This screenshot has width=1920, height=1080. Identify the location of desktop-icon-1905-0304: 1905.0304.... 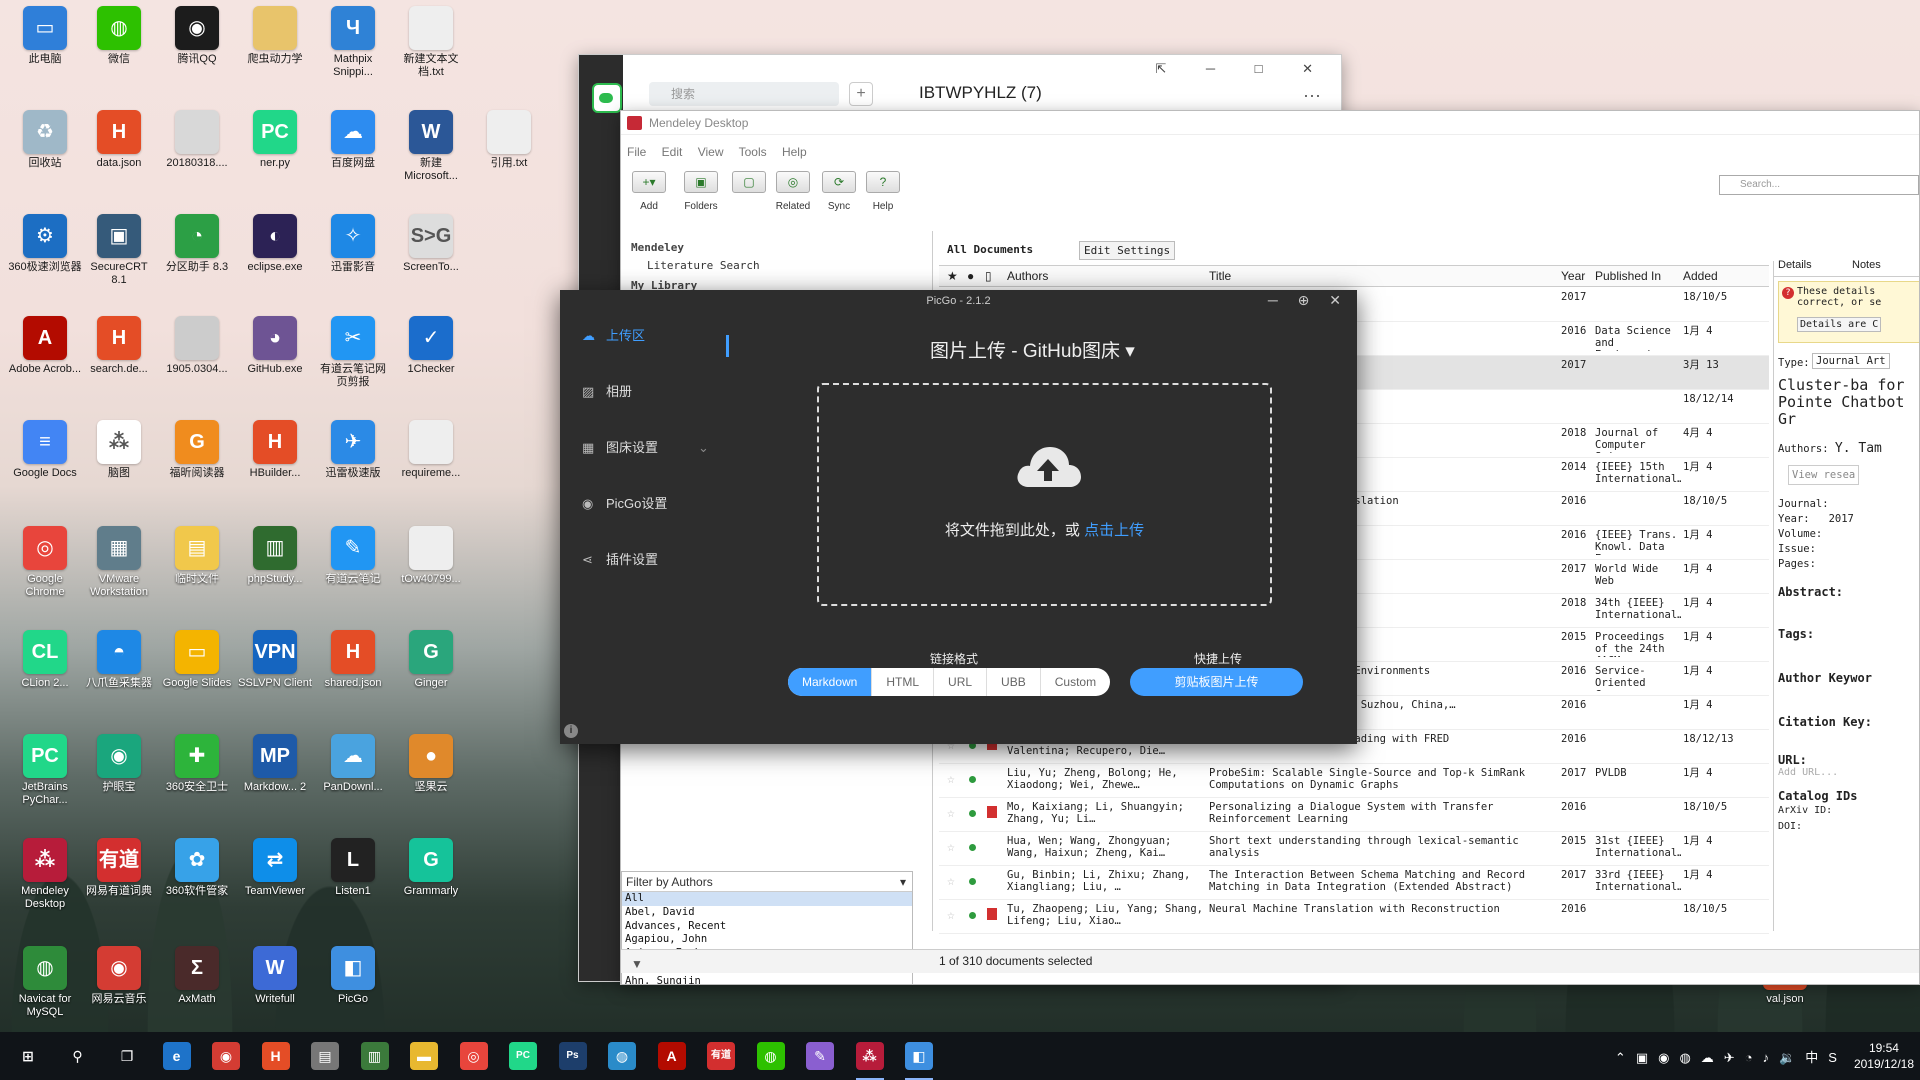
(197, 346).